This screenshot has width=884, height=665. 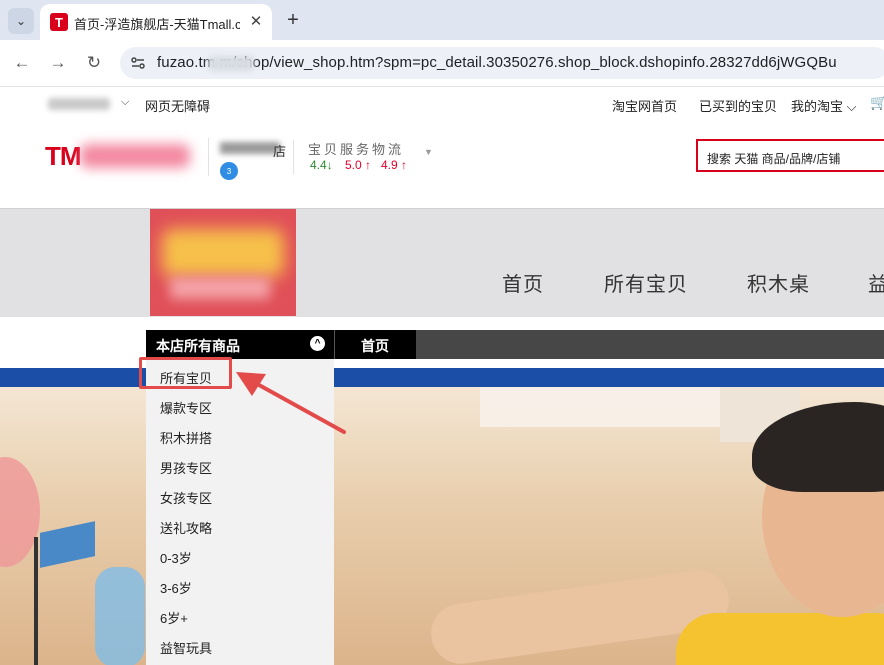 I want to click on site-info-icon, so click(x=138, y=63).